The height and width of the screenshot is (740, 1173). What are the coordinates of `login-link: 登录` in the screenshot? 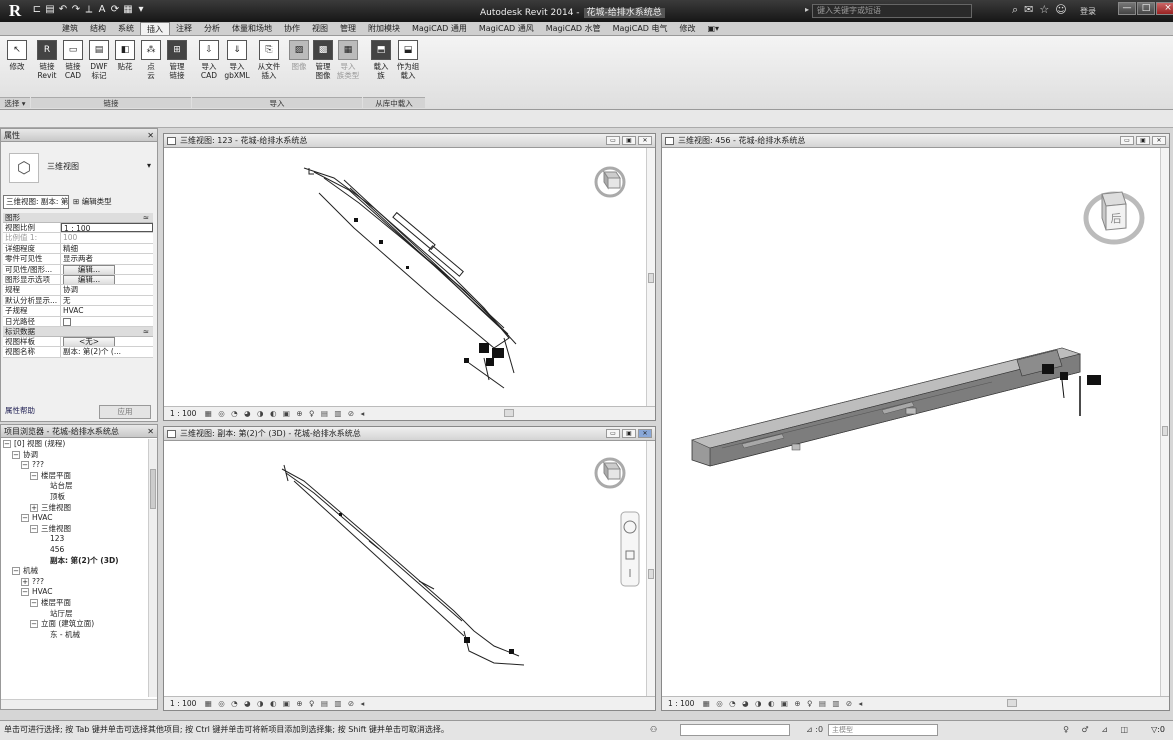 It's located at (1088, 11).